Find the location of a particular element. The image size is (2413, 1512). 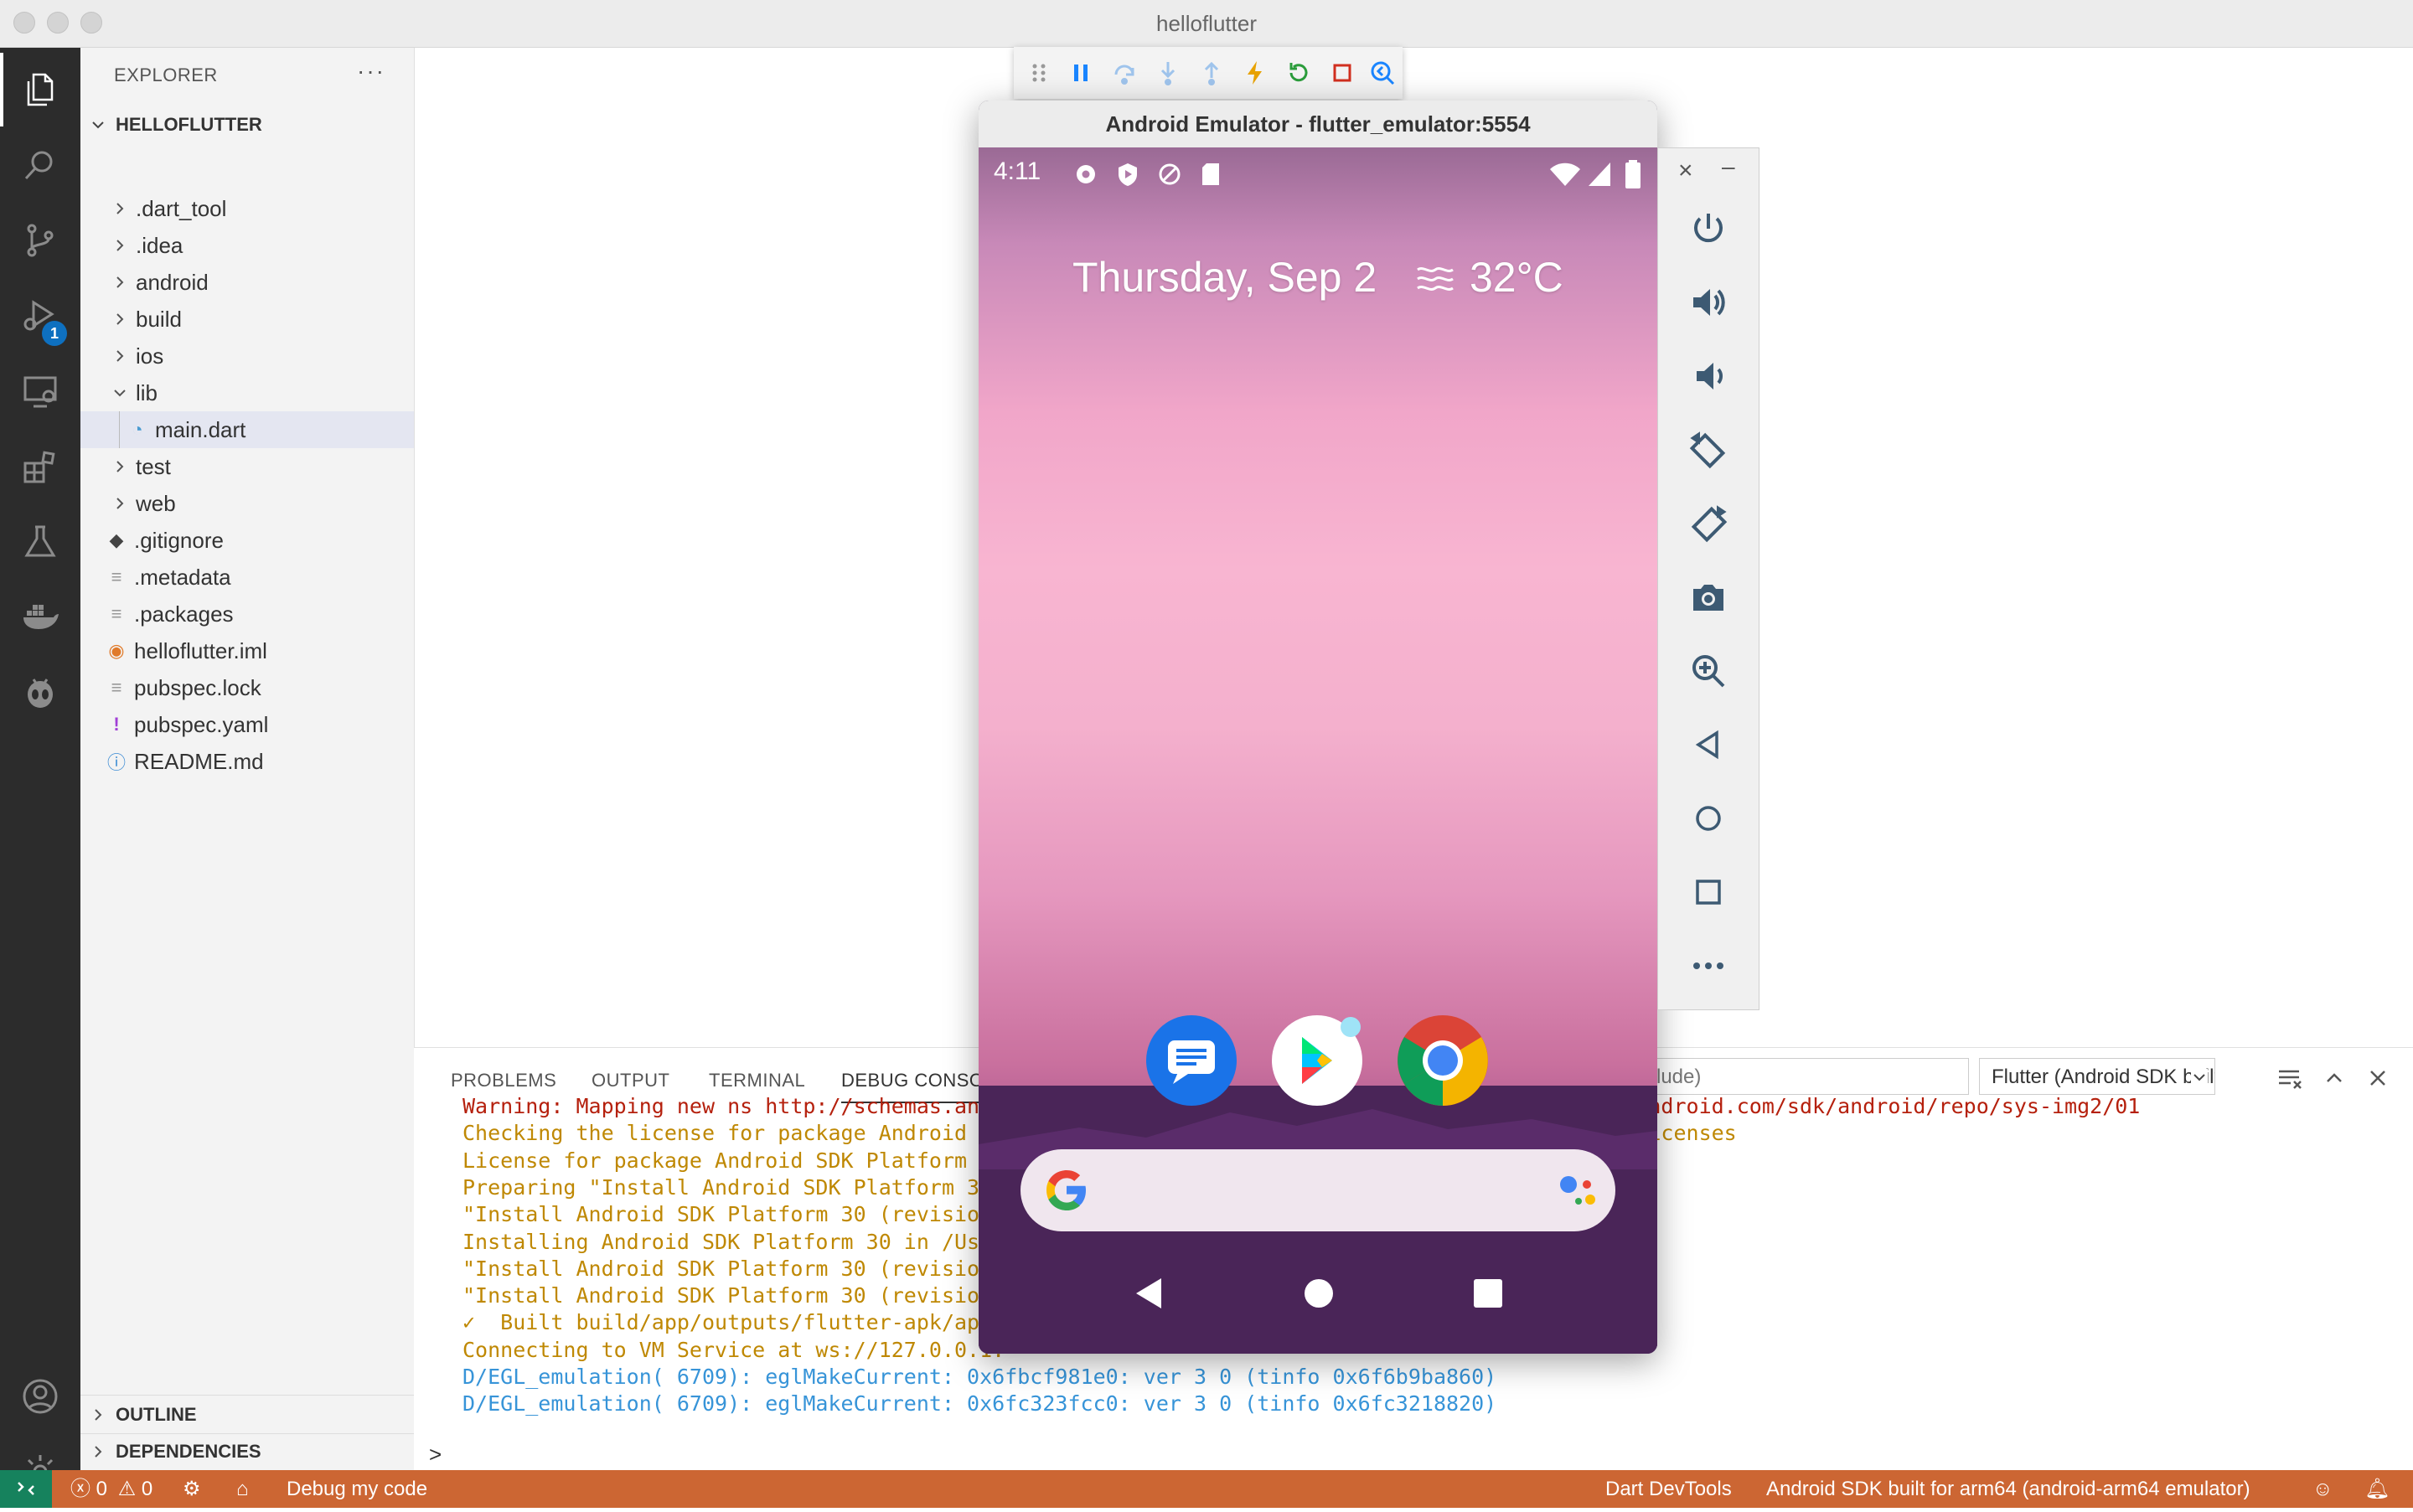

tree-file-main-dart: ◔ main.dart is located at coordinates (247, 430).